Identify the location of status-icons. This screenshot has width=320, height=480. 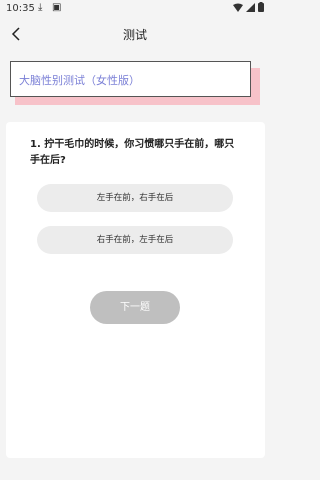
(248, 7).